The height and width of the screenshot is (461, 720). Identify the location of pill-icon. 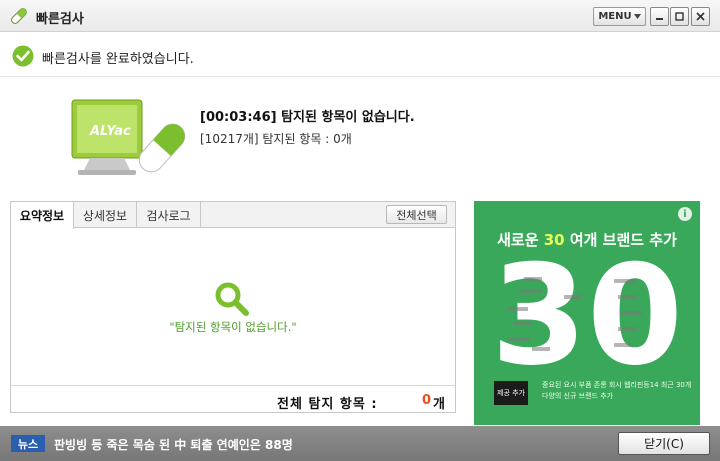
(19, 16).